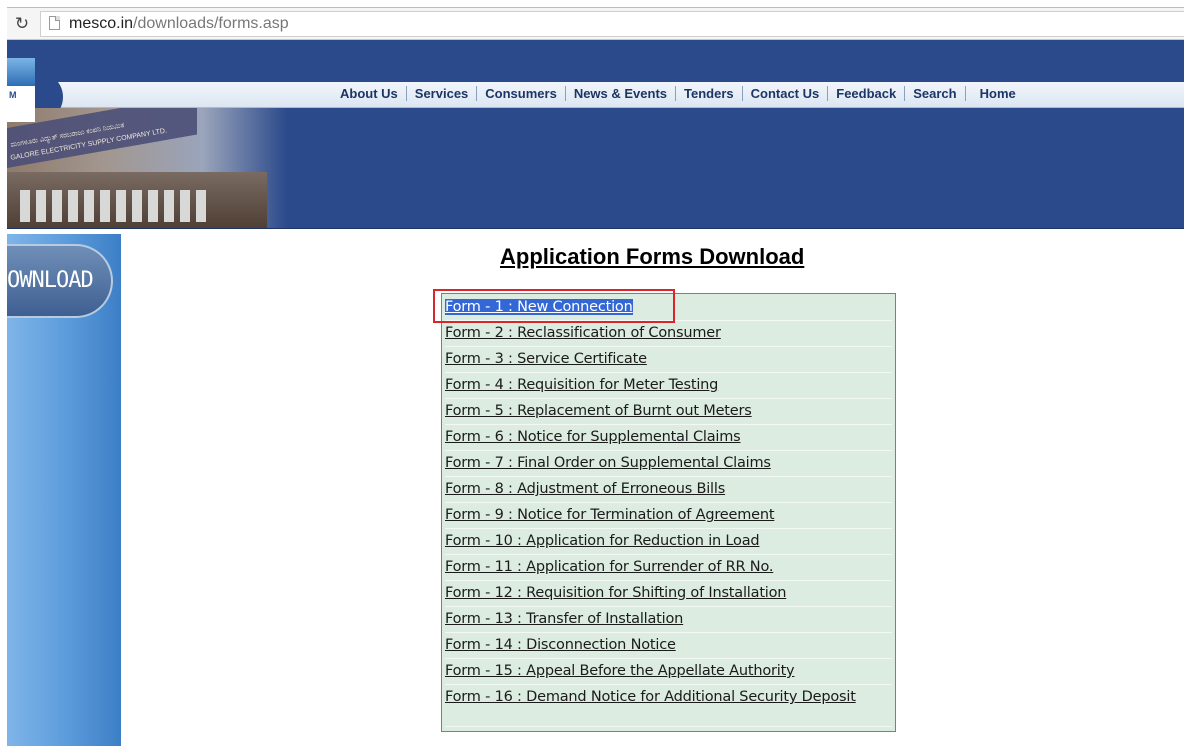  What do you see at coordinates (21, 90) in the screenshot?
I see `logo: M` at bounding box center [21, 90].